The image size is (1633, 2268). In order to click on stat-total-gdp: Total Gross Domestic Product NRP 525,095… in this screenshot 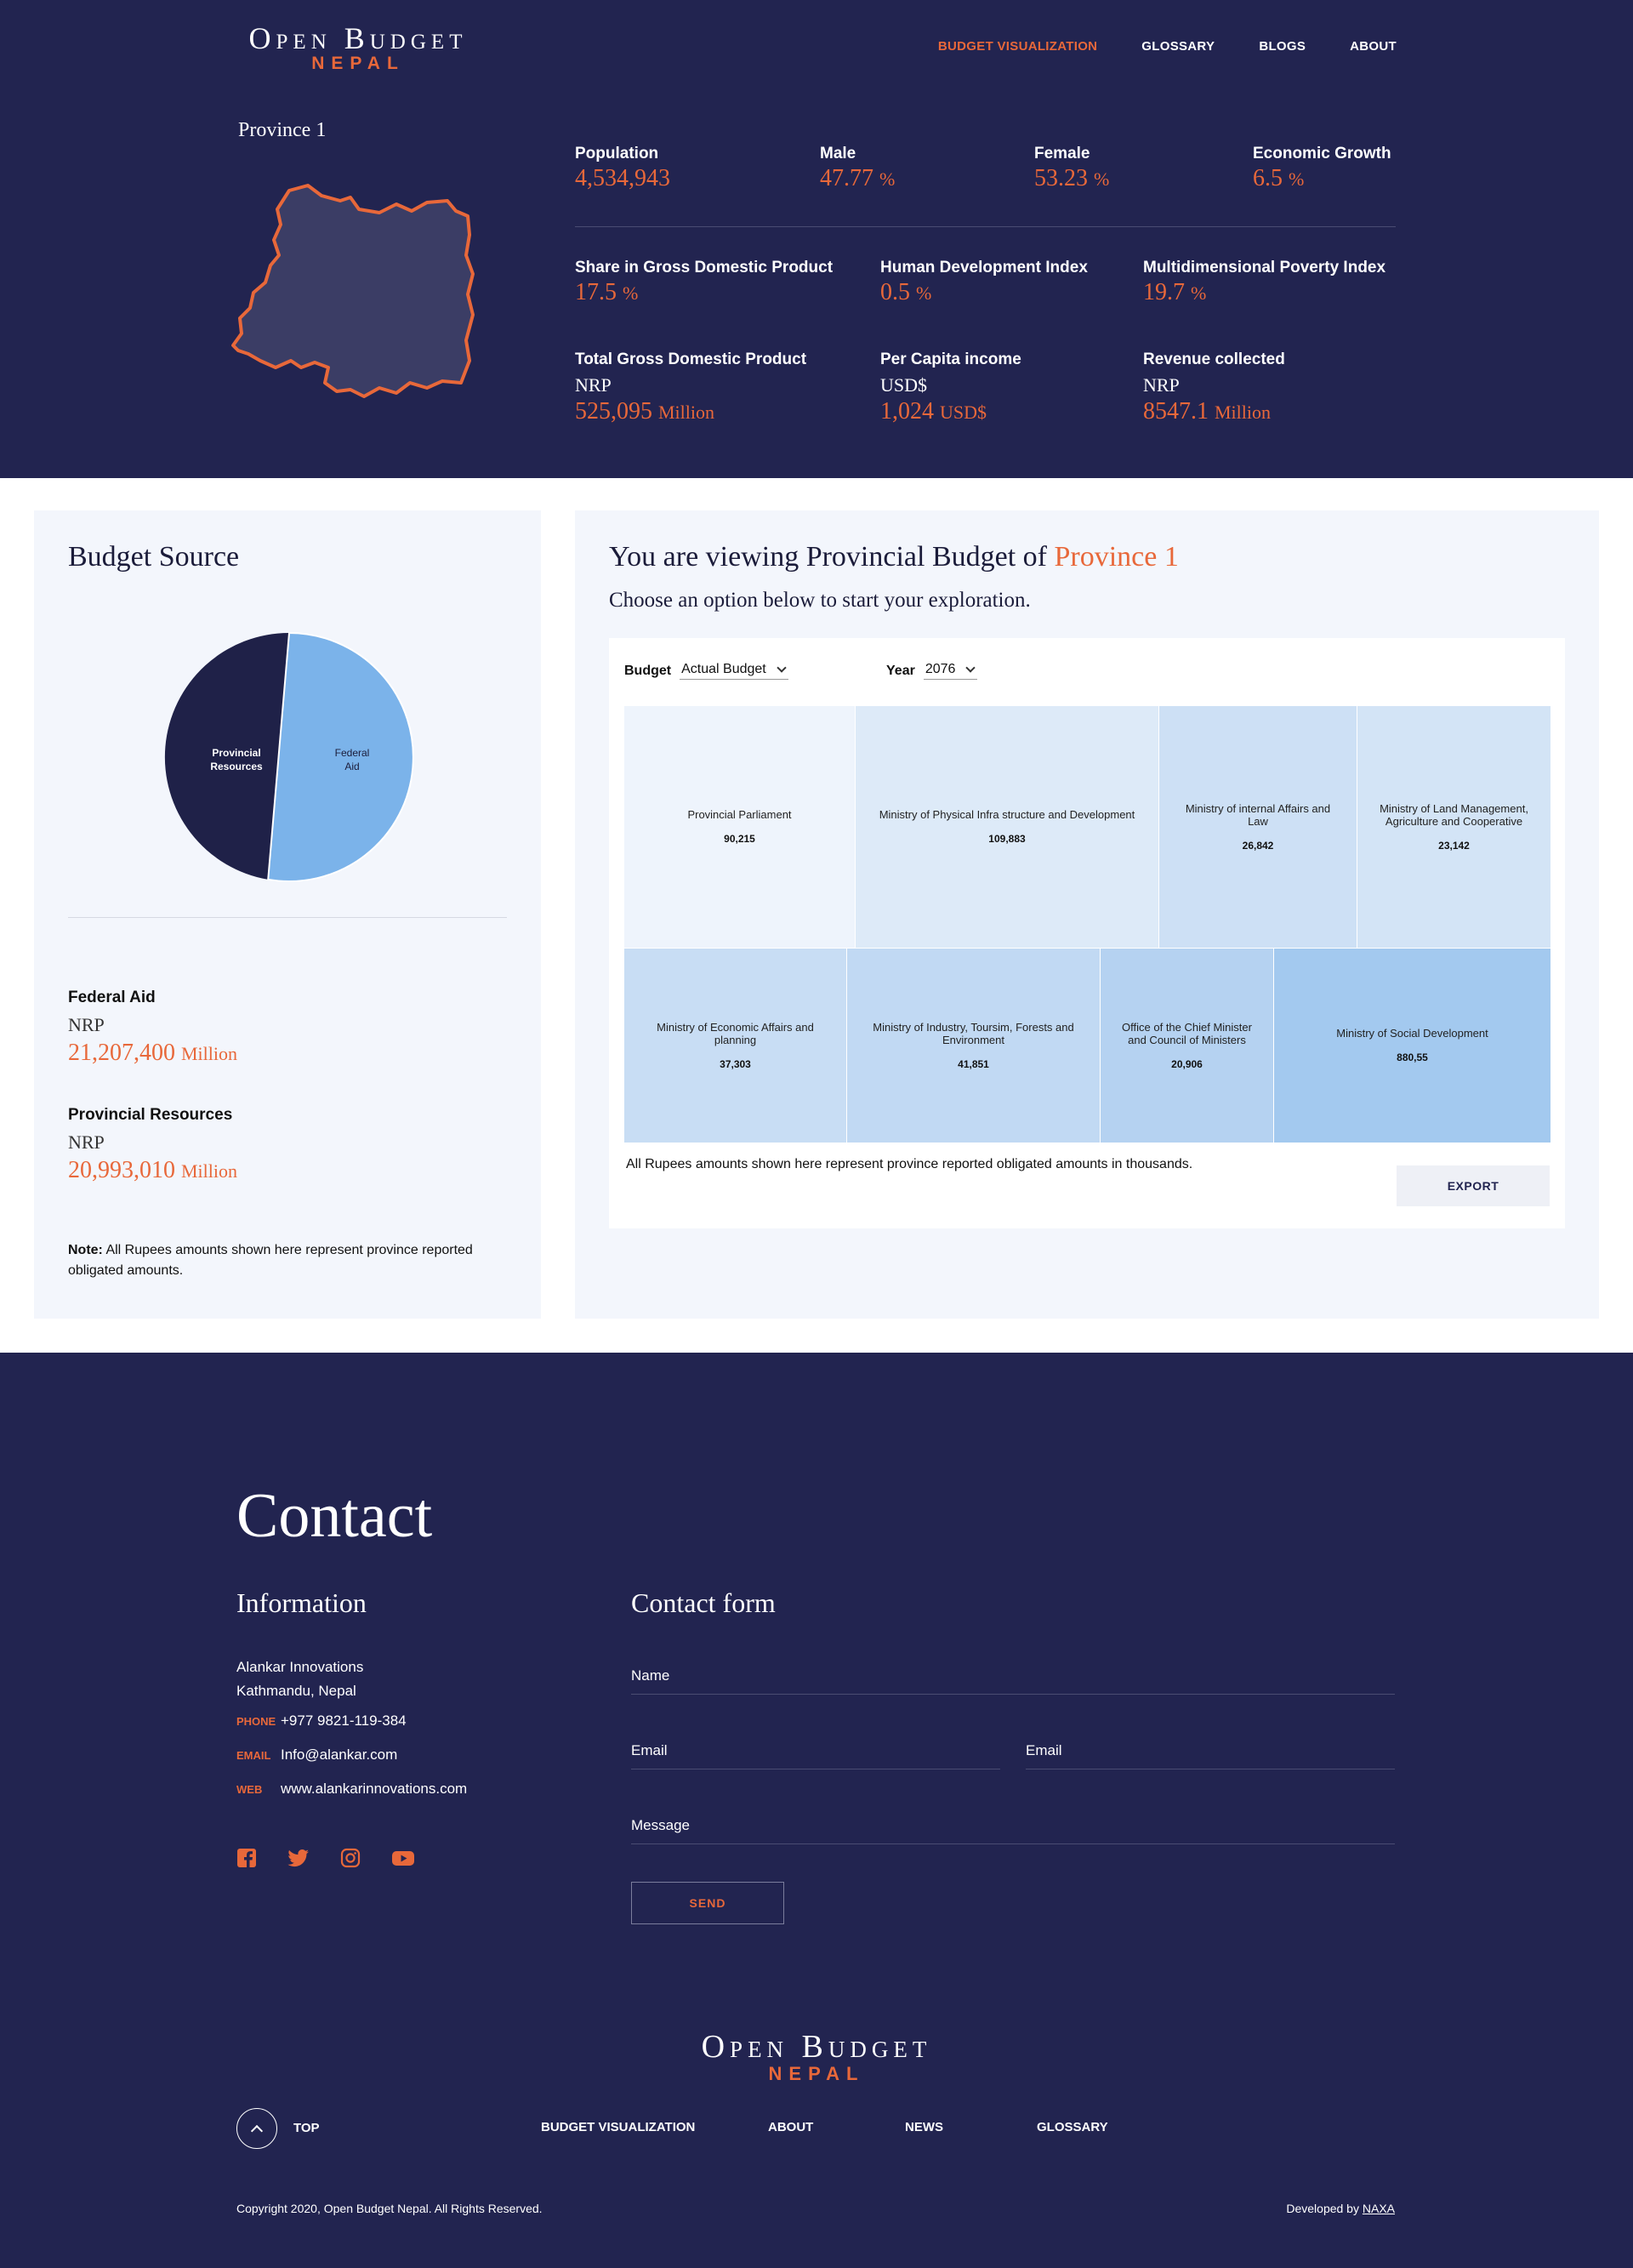, I will do `click(690, 388)`.